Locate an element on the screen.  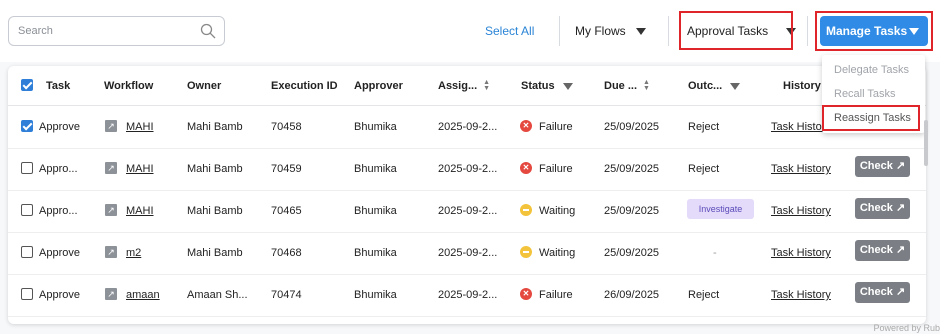
highlight-box-reassign is located at coordinates (871, 118).